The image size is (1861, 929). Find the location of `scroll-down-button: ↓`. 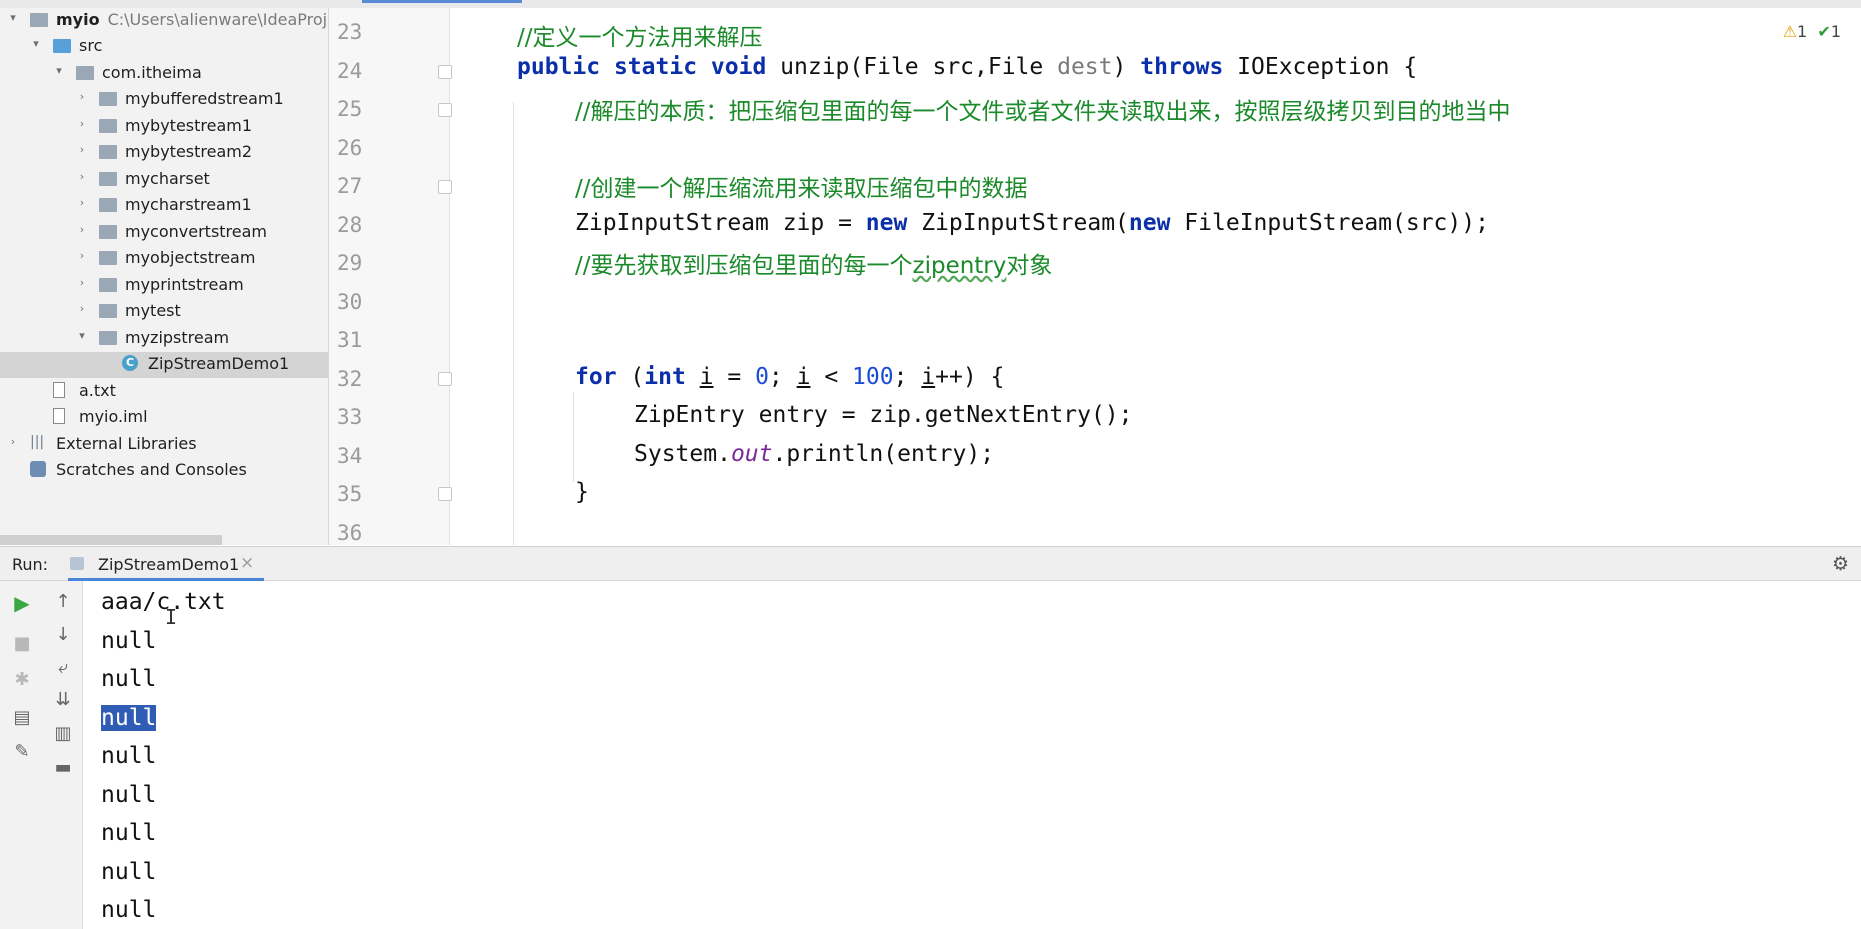

scroll-down-button: ↓ is located at coordinates (63, 634).